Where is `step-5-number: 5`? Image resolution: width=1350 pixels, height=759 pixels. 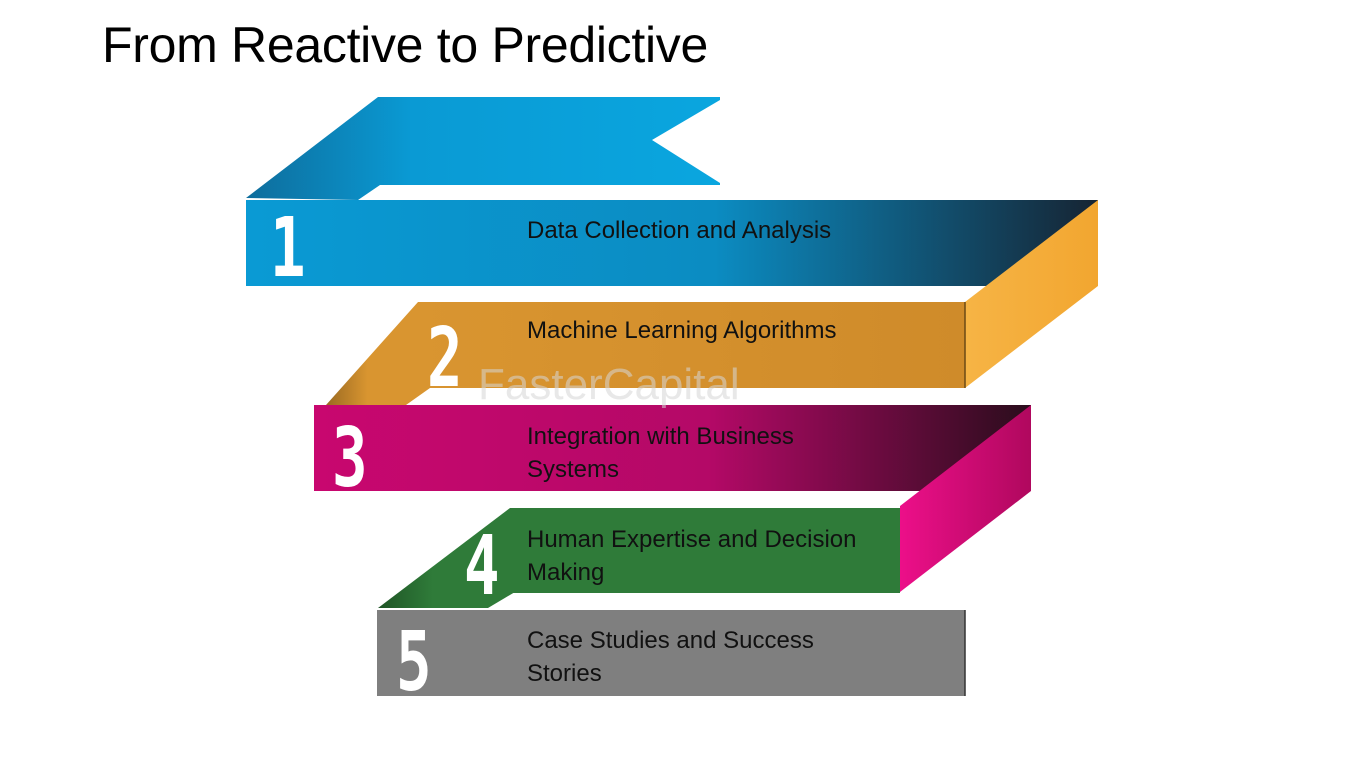
step-5-number: 5 is located at coordinates (414, 662).